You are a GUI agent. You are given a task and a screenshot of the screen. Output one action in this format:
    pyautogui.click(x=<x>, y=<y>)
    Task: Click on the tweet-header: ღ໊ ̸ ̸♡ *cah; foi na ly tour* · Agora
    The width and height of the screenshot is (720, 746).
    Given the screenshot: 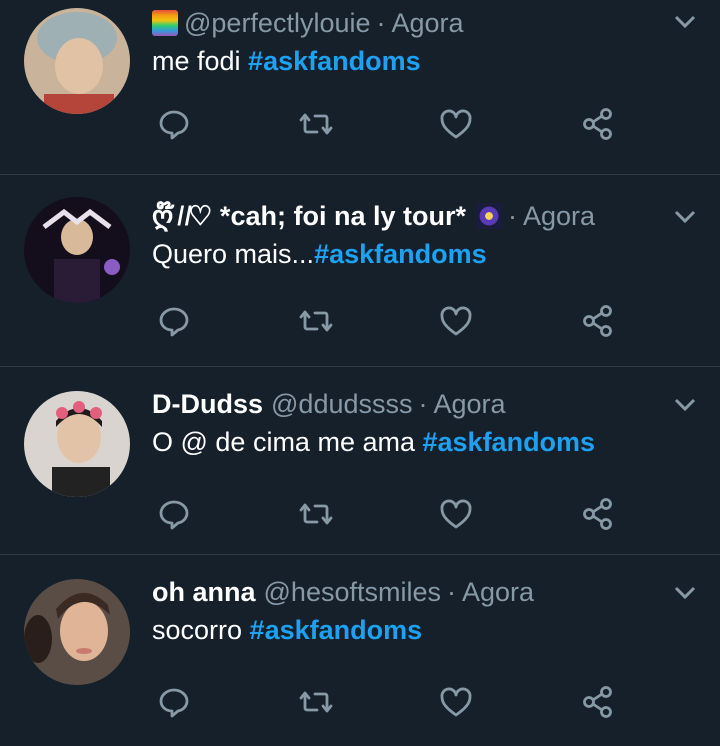 What is the action you would take?
    pyautogui.click(x=406, y=216)
    